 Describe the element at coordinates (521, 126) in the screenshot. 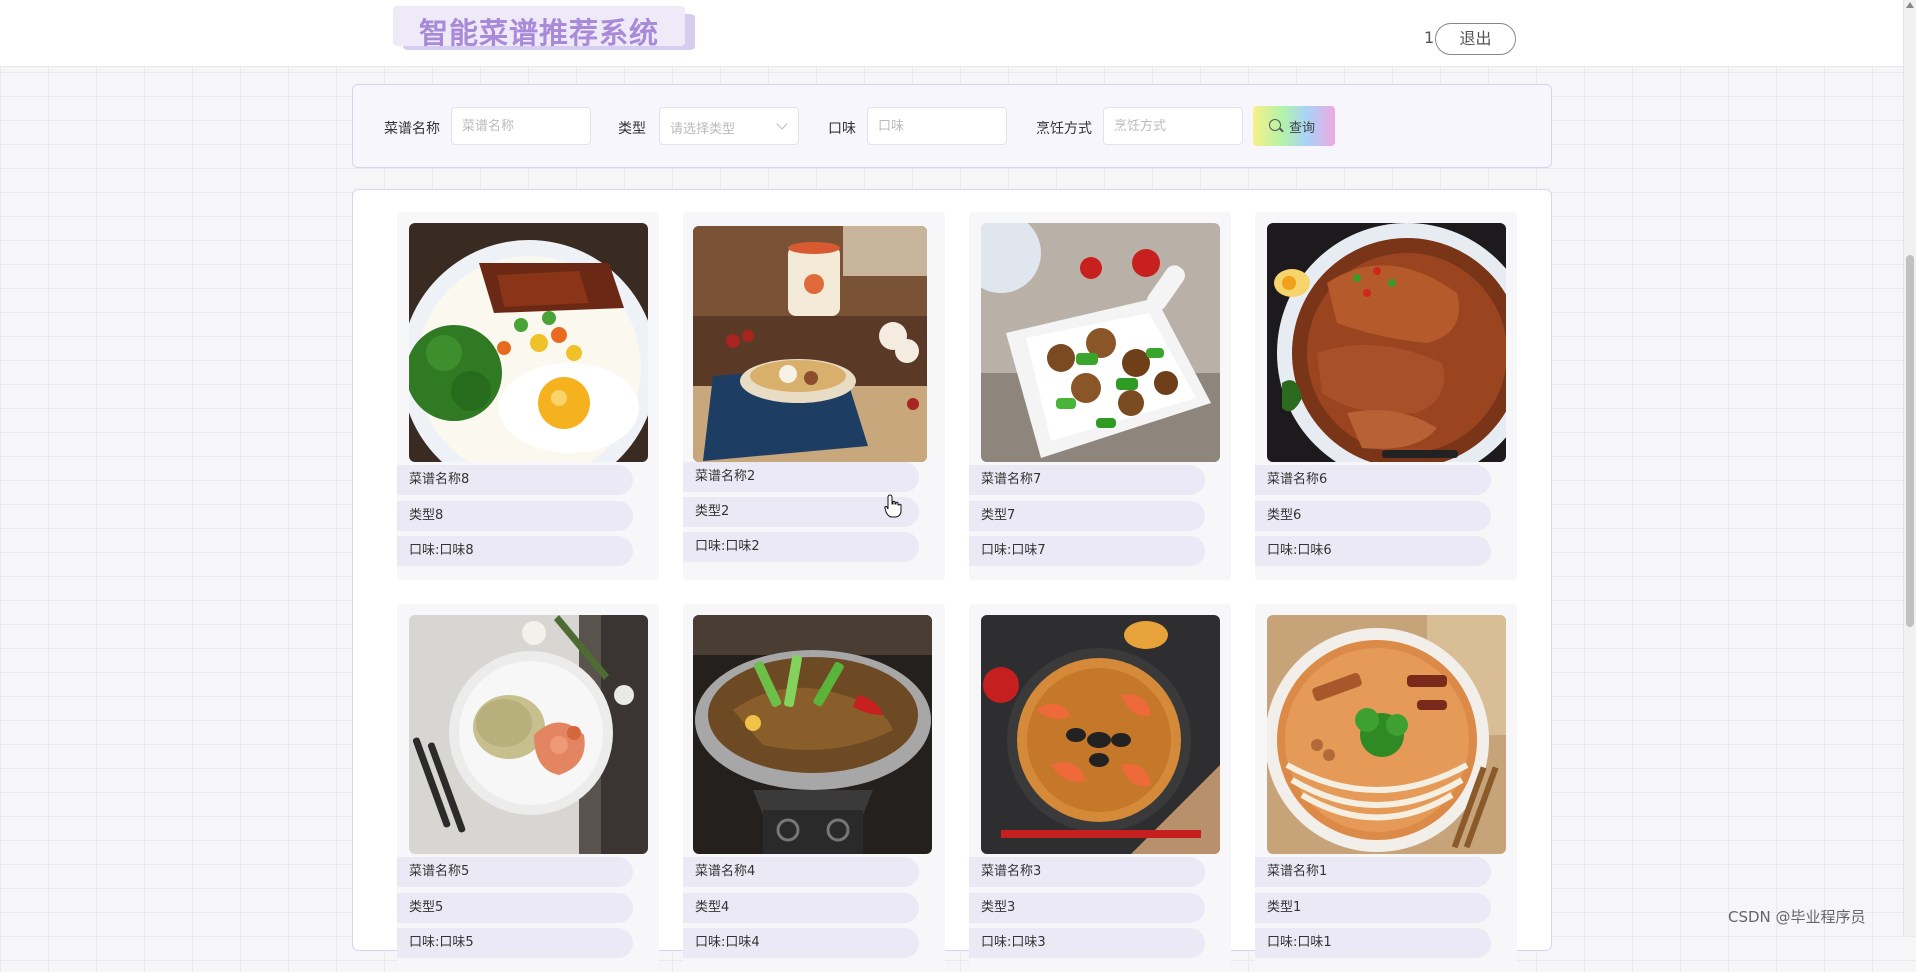

I see `recipe-name-input` at that location.